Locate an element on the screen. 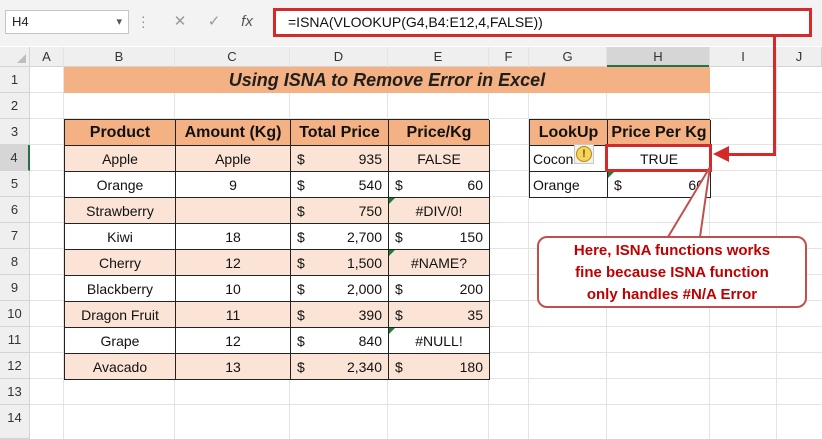 The height and width of the screenshot is (439, 822). total-price-cell: $840 is located at coordinates (340, 341).